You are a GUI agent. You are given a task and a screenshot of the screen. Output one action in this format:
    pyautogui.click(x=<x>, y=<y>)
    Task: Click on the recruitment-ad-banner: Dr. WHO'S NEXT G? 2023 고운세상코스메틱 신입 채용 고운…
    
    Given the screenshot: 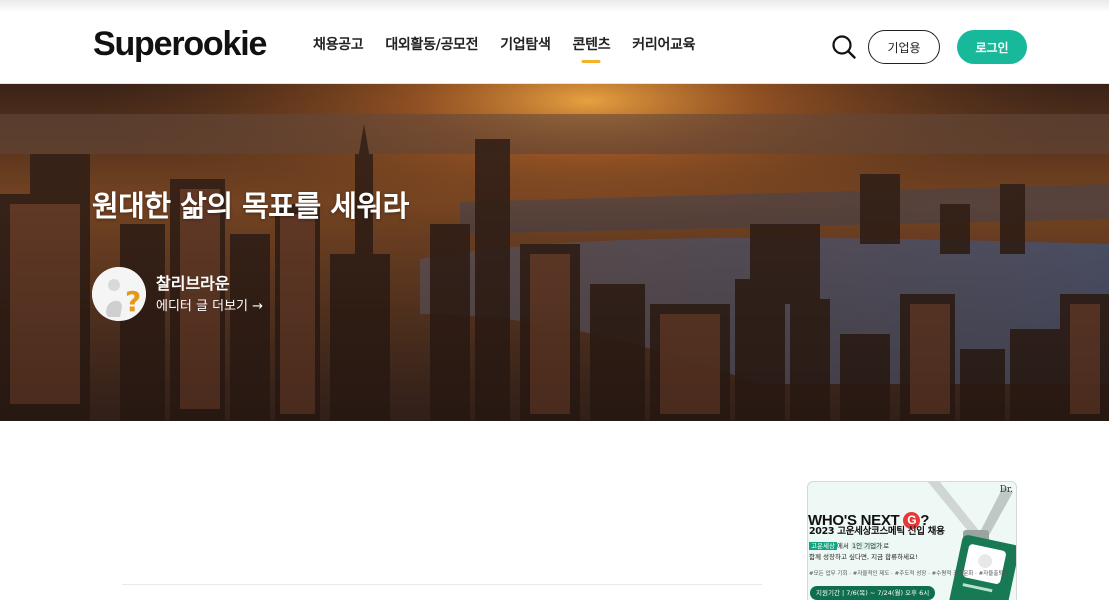 What is the action you would take?
    pyautogui.click(x=912, y=540)
    